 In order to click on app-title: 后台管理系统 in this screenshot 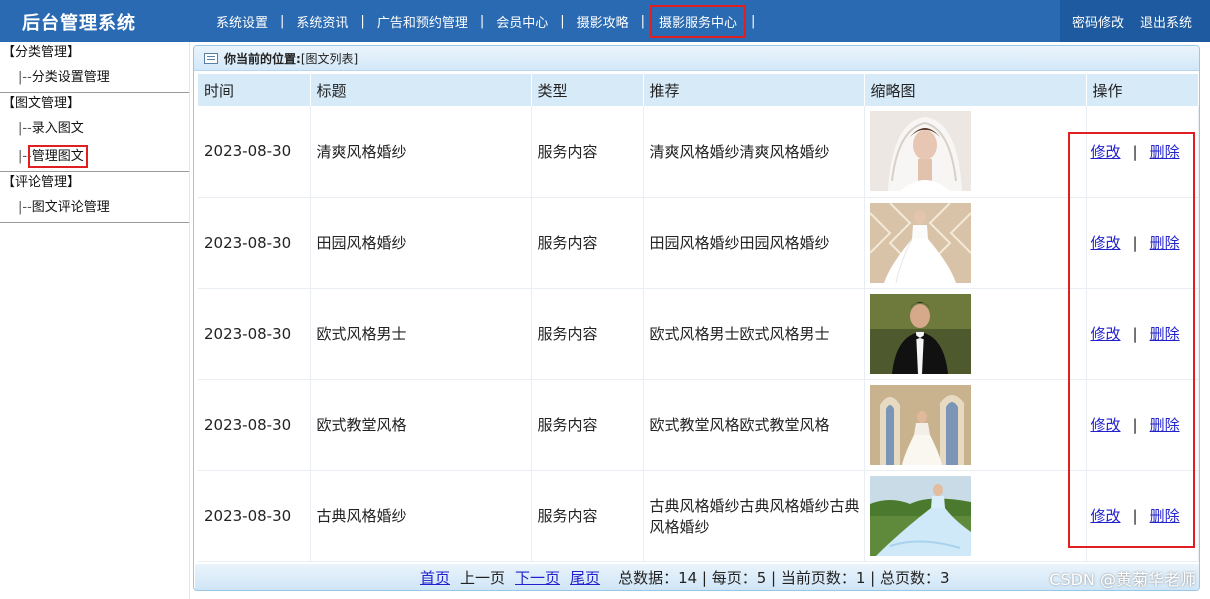, I will do `click(79, 23)`.